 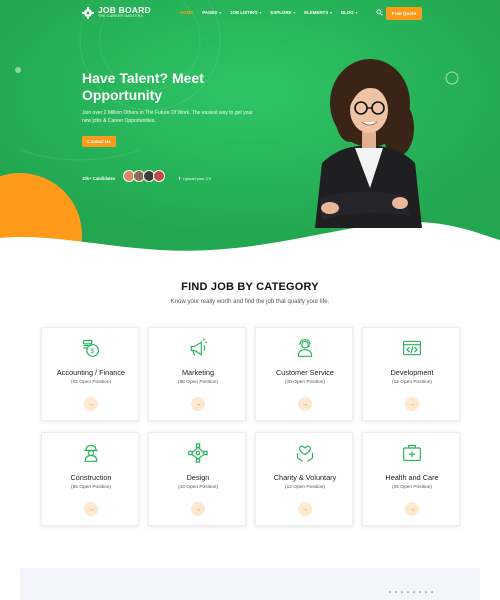 I want to click on worker-icon, so click(x=91, y=453).